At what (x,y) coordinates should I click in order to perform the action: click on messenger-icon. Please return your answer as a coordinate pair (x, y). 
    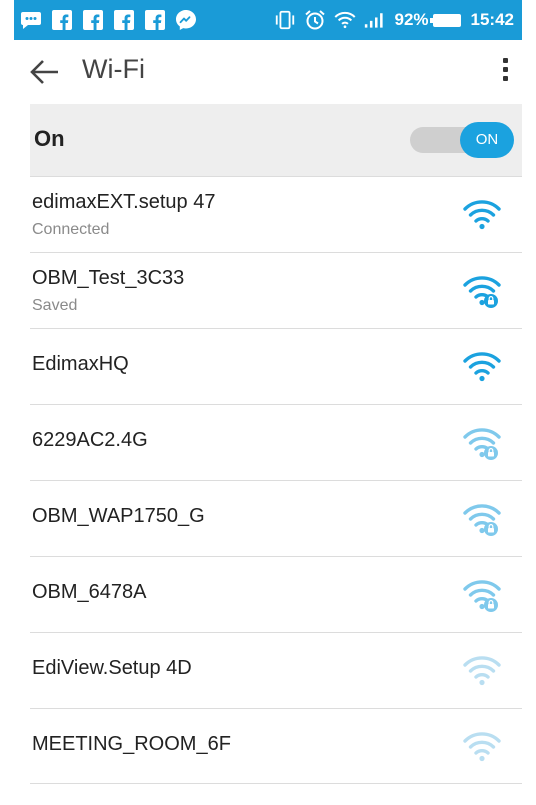
    Looking at the image, I should click on (186, 20).